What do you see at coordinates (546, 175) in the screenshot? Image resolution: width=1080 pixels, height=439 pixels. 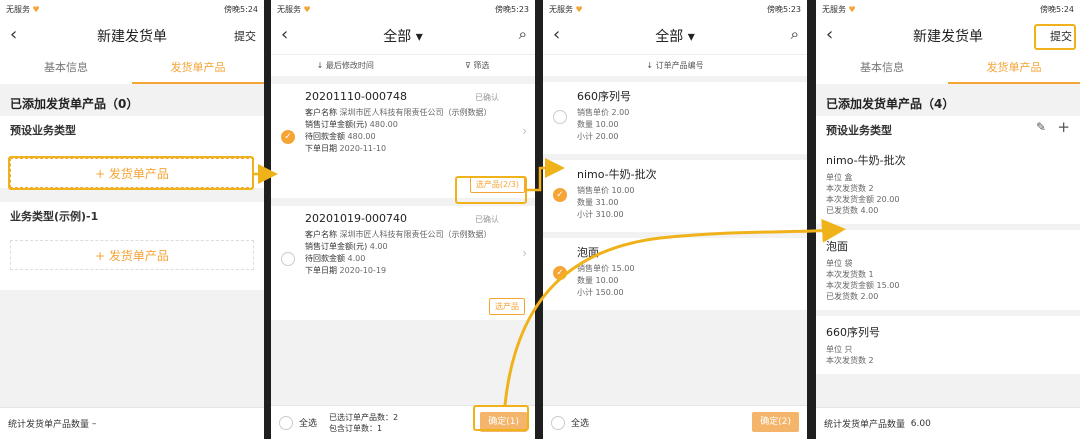 I see `arrow-step2` at bounding box center [546, 175].